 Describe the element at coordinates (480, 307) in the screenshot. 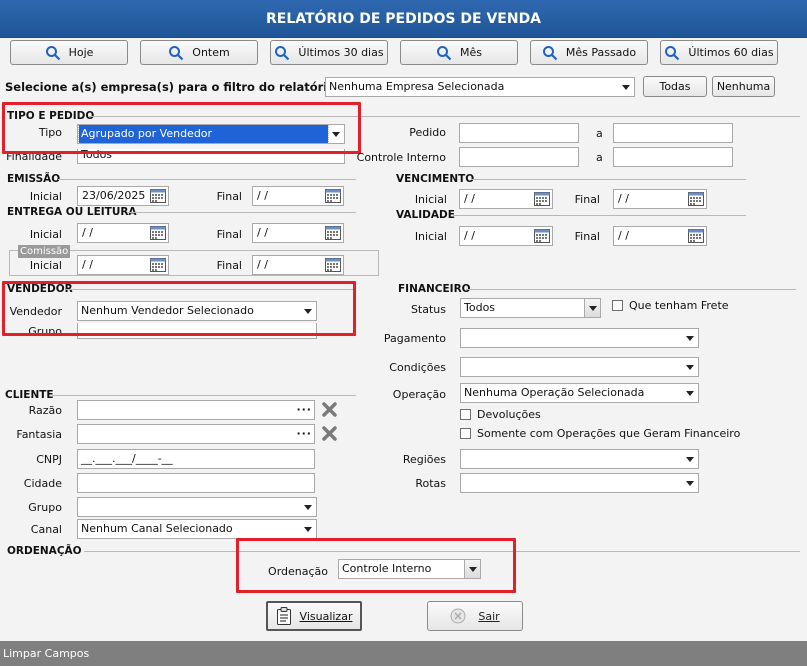

I see `status-select-value: Todos` at that location.